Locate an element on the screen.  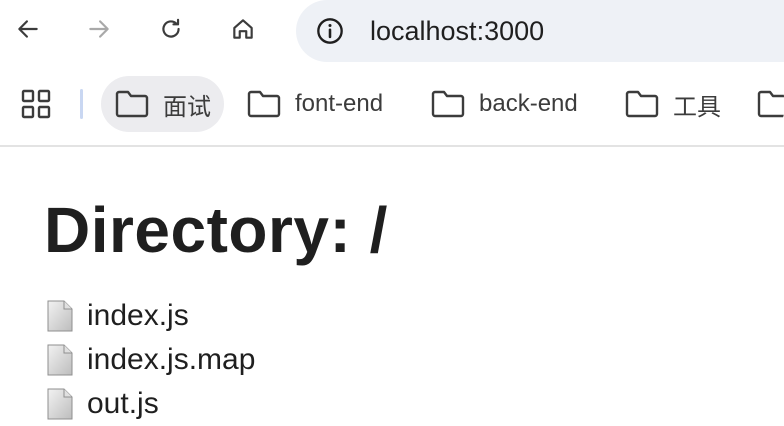
site-info-button is located at coordinates (330, 31).